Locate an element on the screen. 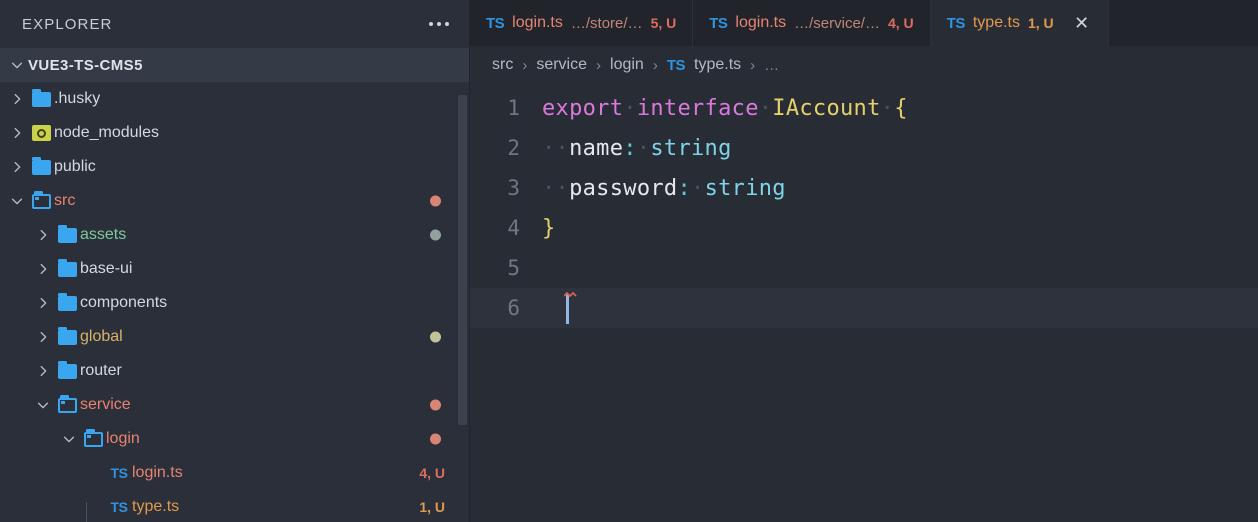  tree-item-components: components is located at coordinates (234, 303).